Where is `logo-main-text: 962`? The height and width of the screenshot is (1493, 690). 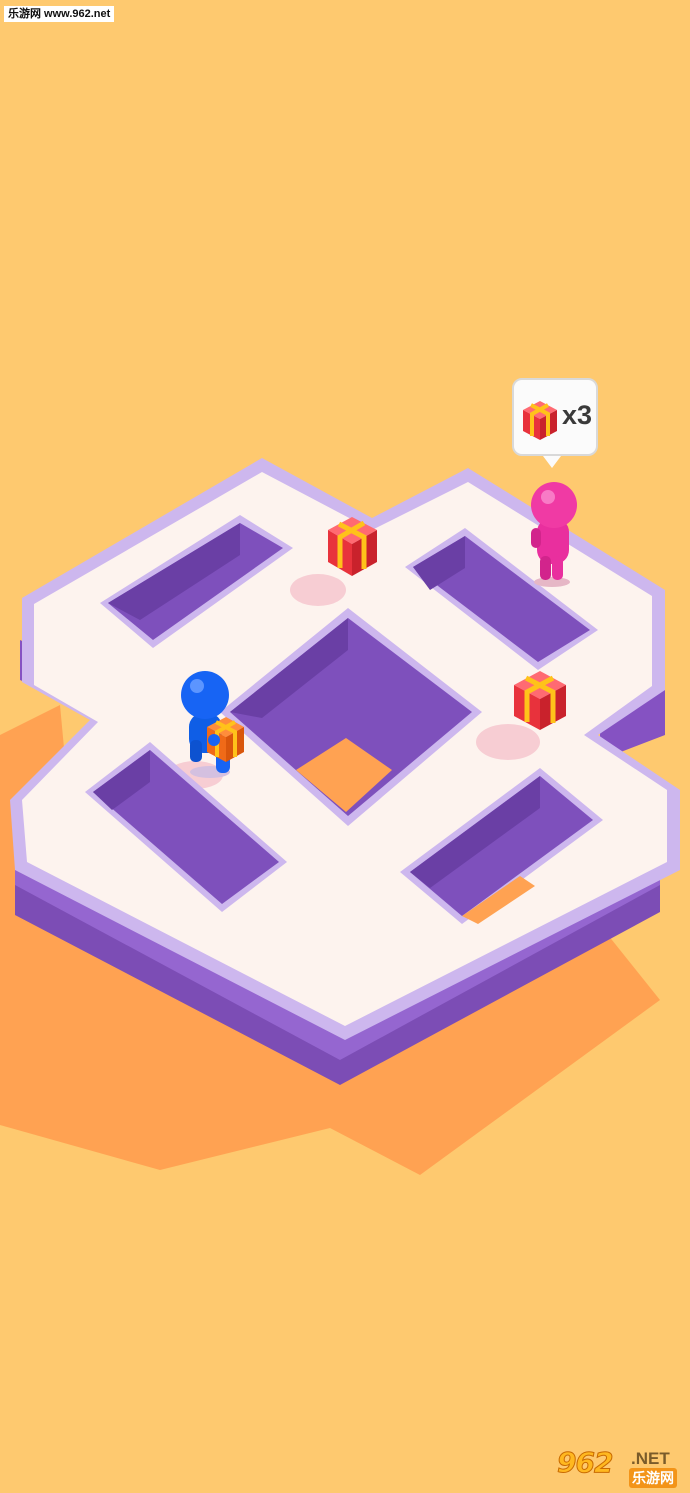 logo-main-text: 962 is located at coordinates (584, 1463).